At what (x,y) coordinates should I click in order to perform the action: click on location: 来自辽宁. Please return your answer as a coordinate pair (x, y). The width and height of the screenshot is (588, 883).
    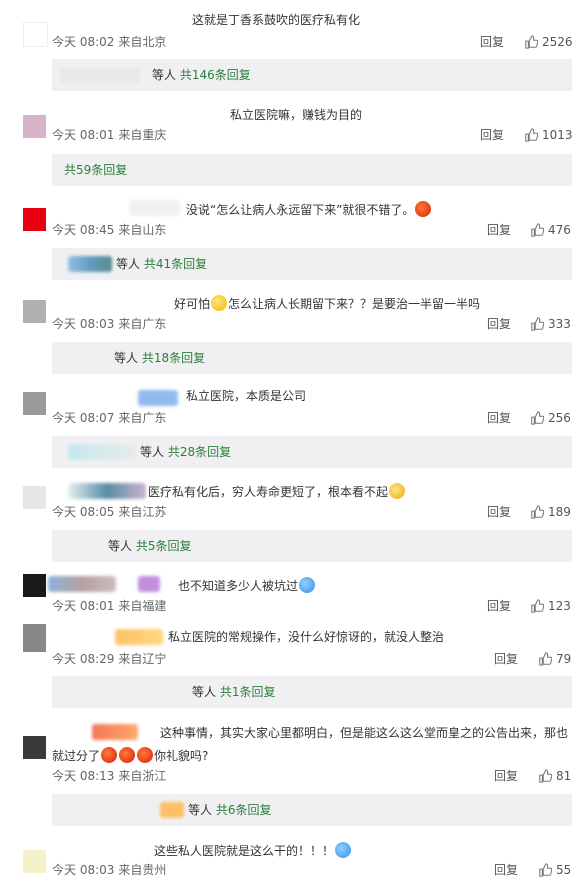
    Looking at the image, I should click on (142, 659).